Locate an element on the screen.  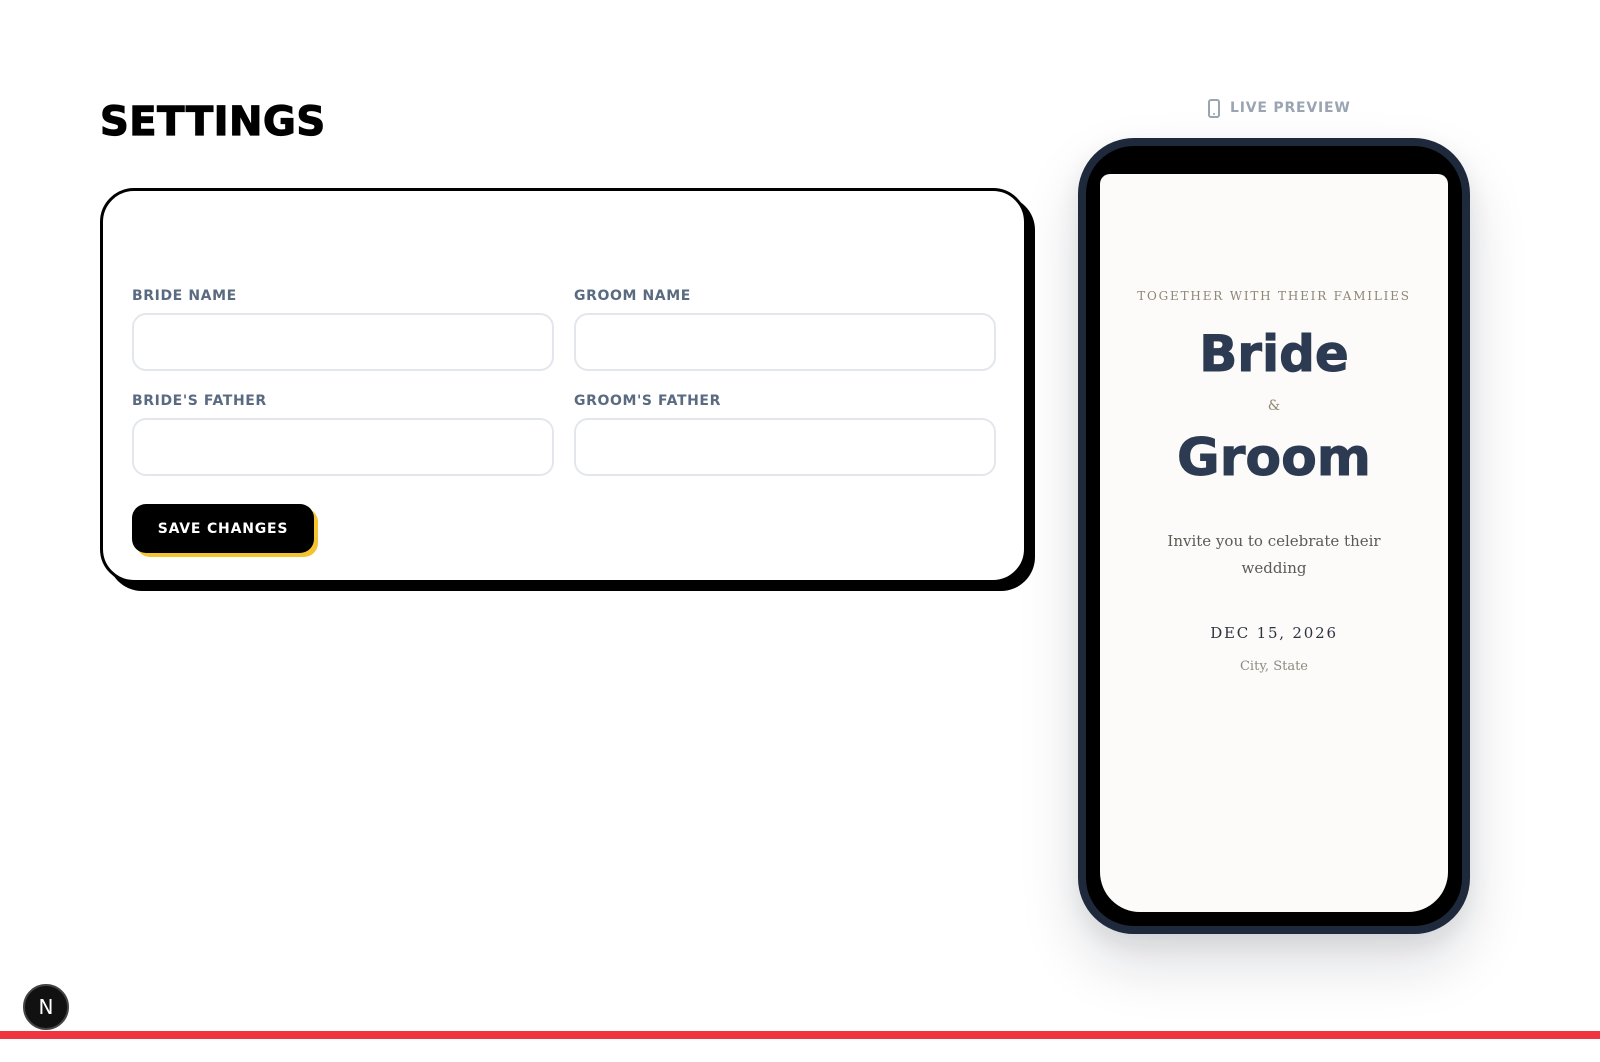
live-preview-label: LIVE PREVIEW is located at coordinates (1290, 108).